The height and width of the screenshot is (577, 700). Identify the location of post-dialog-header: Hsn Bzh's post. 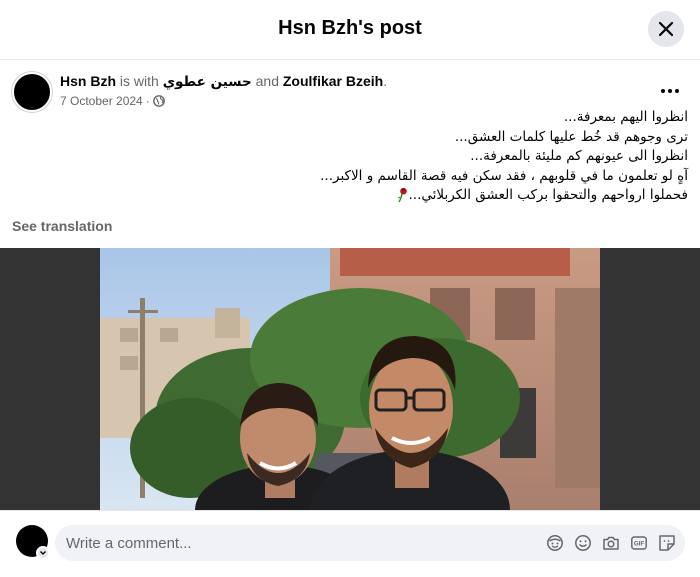
(350, 30).